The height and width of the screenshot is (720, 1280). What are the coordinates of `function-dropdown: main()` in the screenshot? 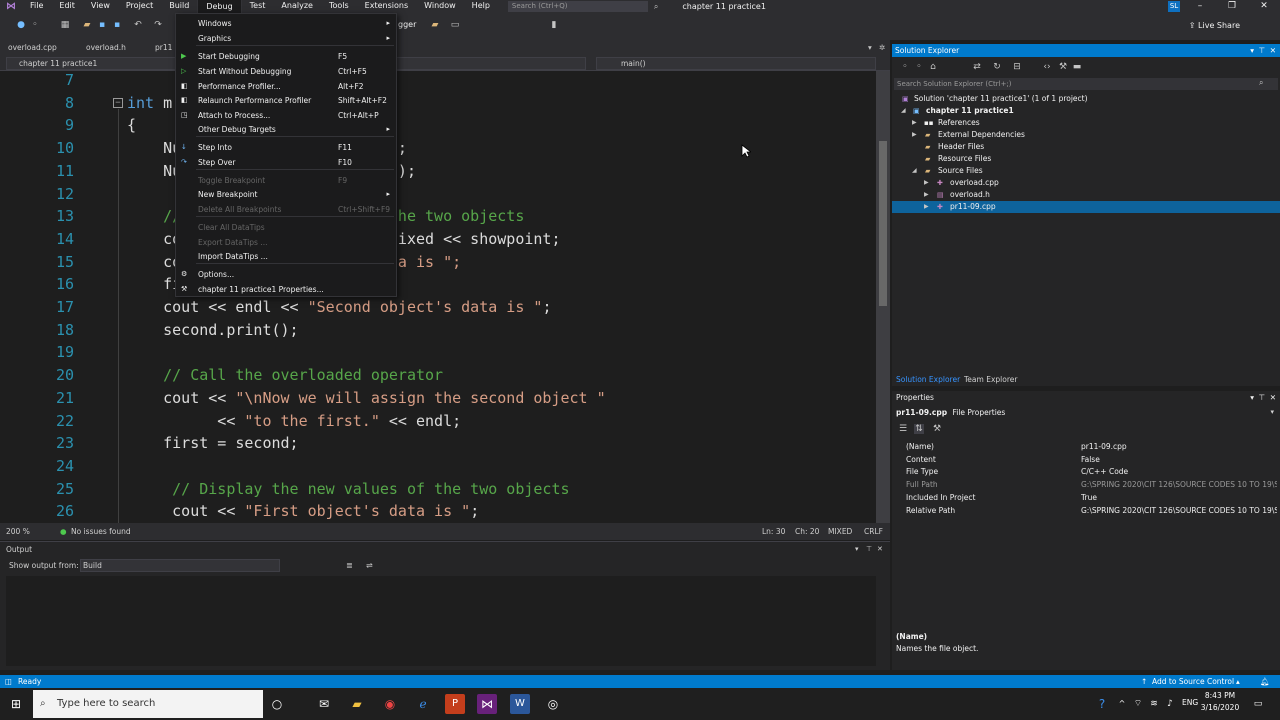 It's located at (736, 63).